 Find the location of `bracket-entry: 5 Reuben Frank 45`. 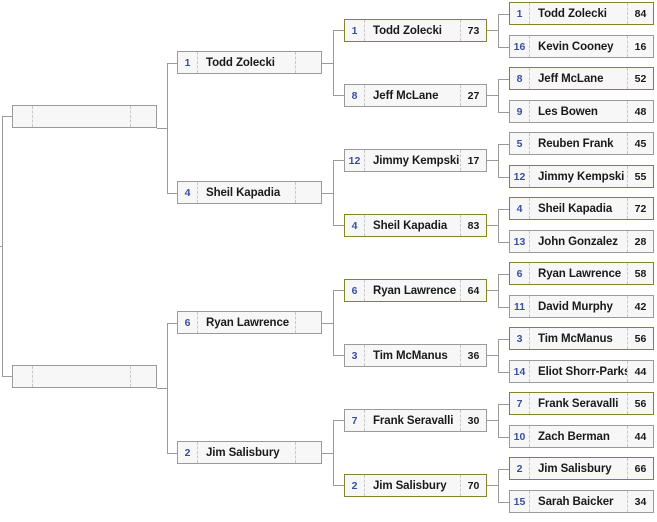

bracket-entry: 5 Reuben Frank 45 is located at coordinates (581, 143).